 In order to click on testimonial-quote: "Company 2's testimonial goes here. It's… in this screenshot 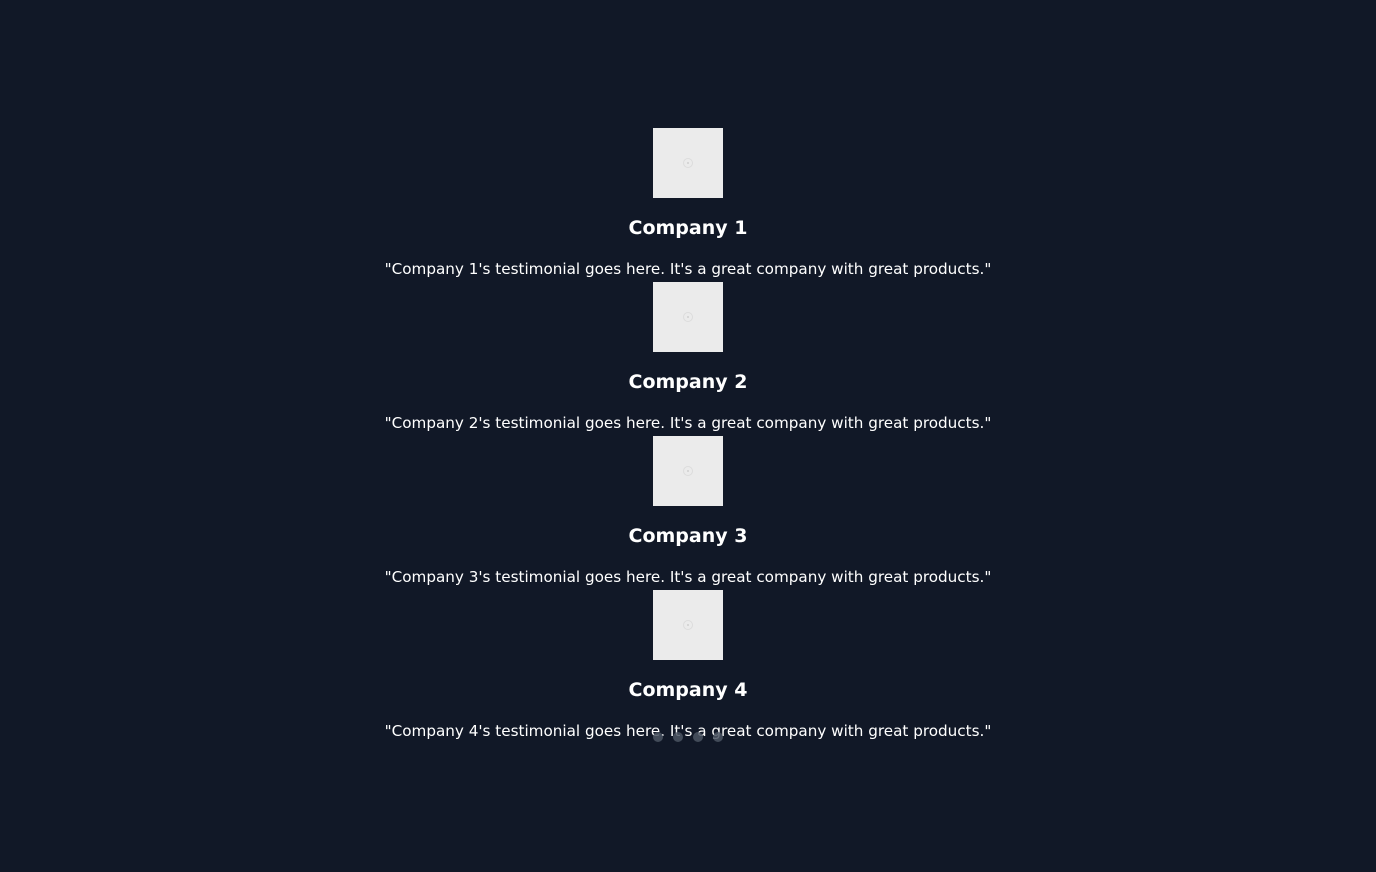, I will do `click(688, 423)`.